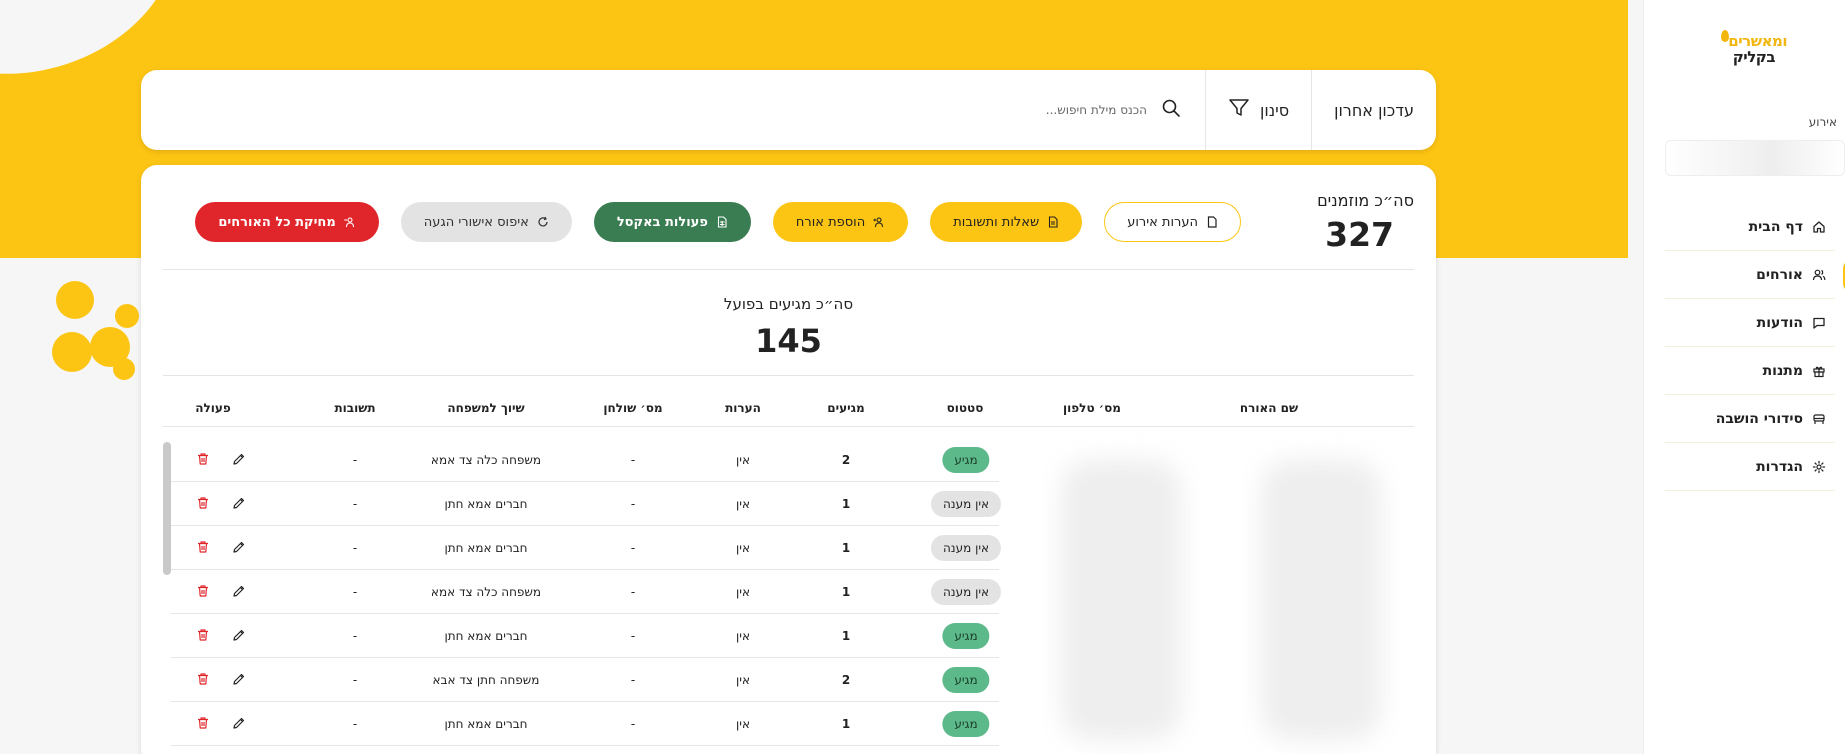 The height and width of the screenshot is (754, 1845). Describe the element at coordinates (1750, 323) in the screenshot. I see `sidebar-item-messages: הודעות` at that location.